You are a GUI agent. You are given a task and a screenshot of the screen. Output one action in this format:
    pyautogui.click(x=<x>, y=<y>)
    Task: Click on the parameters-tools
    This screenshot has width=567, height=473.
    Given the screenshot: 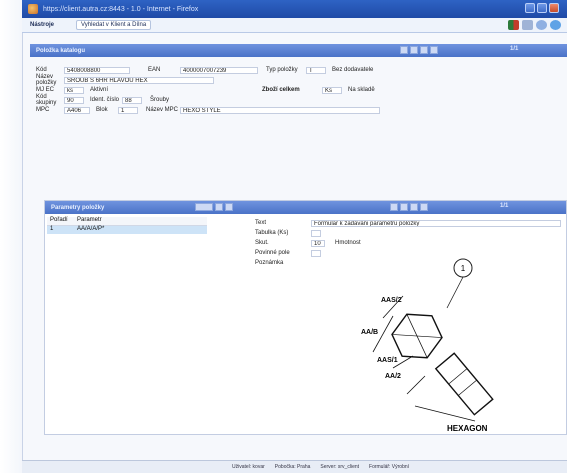 What is the action you would take?
    pyautogui.click(x=214, y=207)
    